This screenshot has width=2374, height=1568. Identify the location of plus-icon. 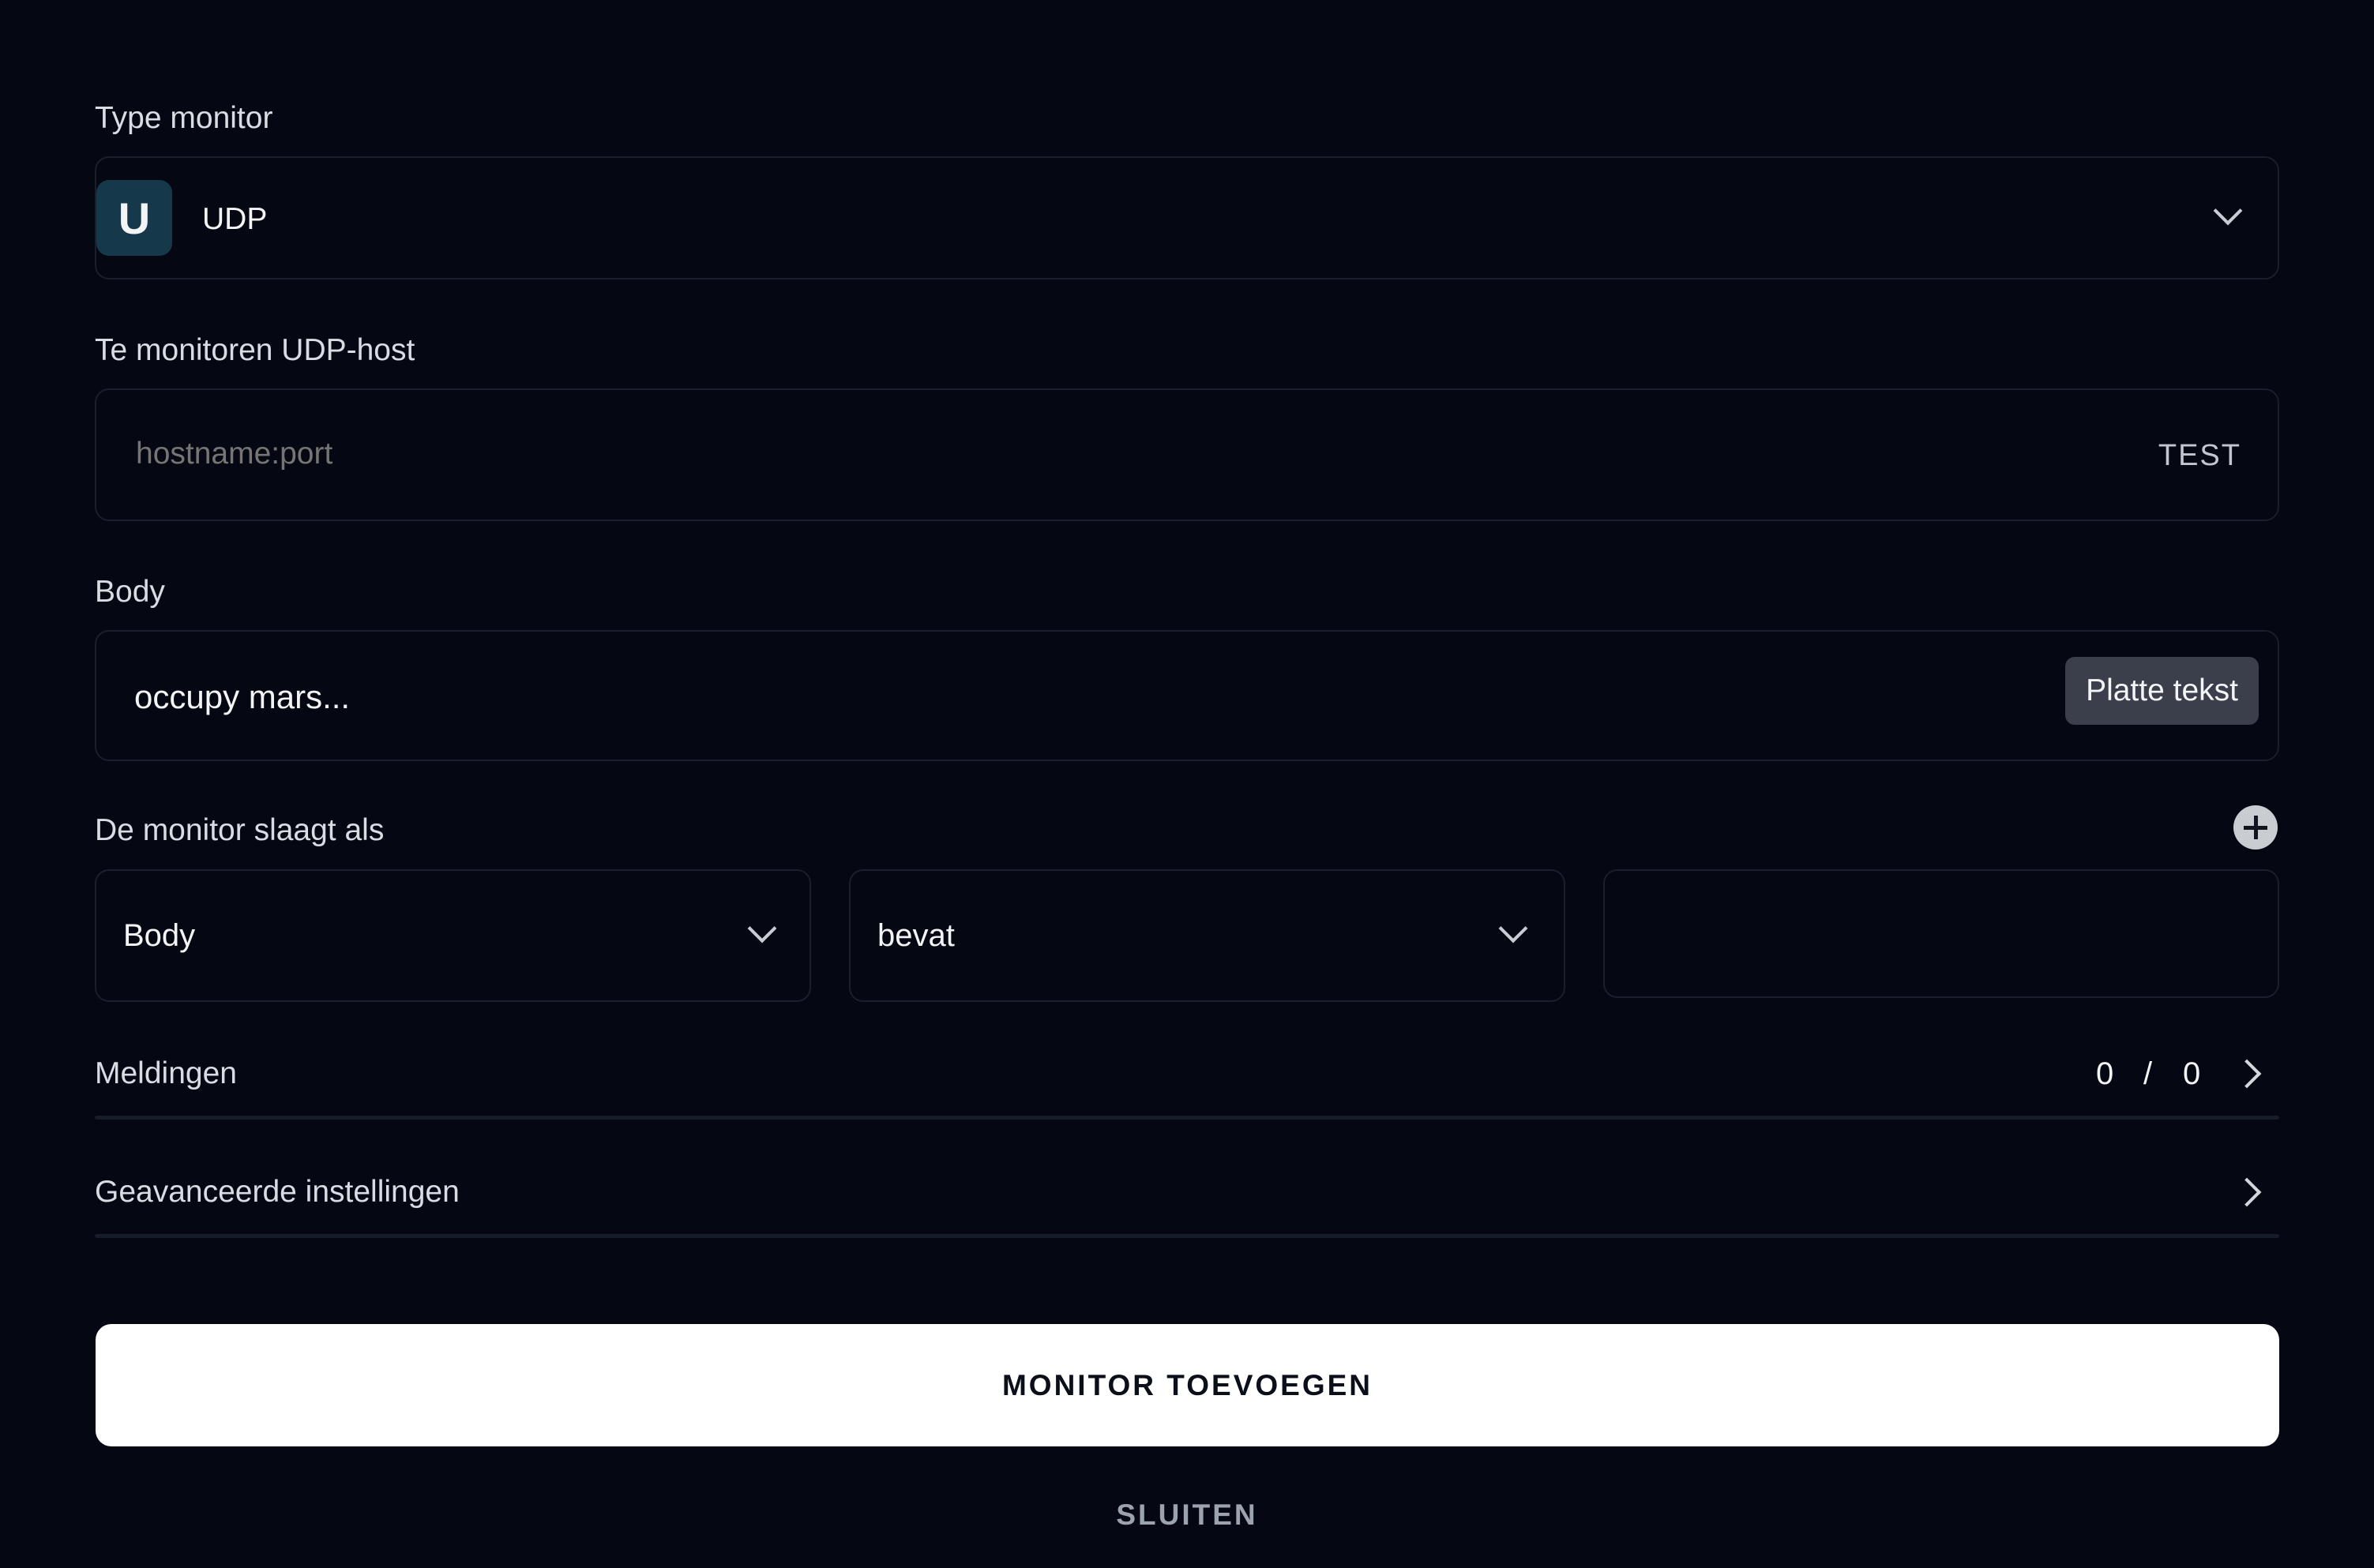
(2255, 827).